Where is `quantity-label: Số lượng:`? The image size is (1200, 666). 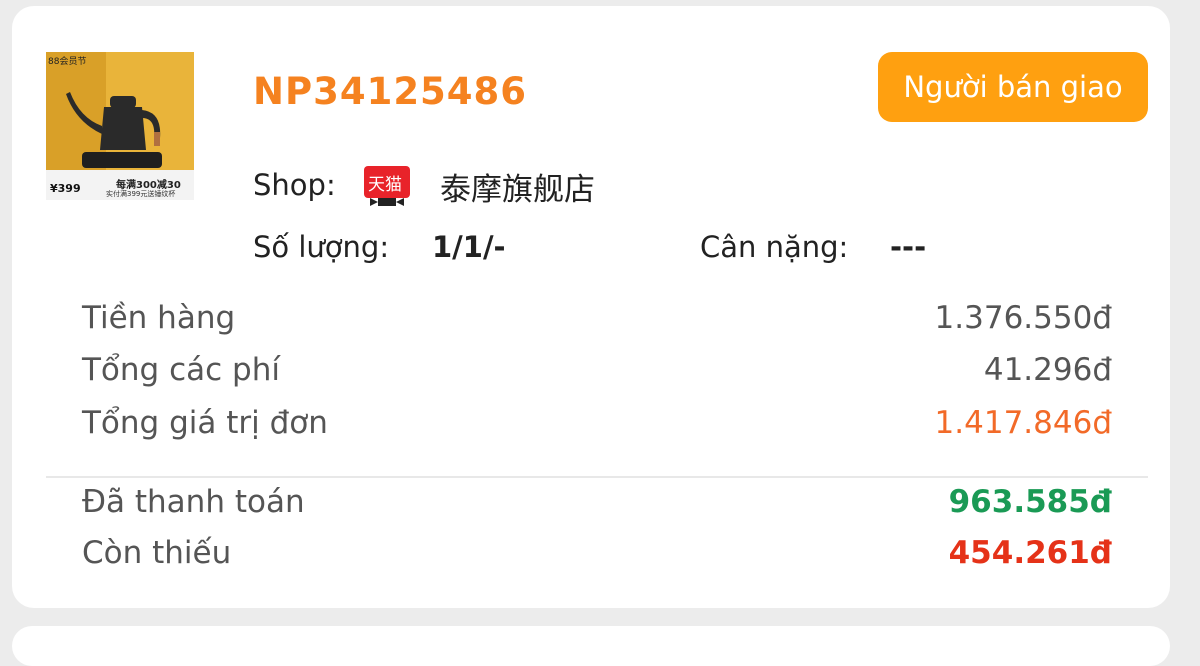
quantity-label: Số lượng: is located at coordinates (321, 247).